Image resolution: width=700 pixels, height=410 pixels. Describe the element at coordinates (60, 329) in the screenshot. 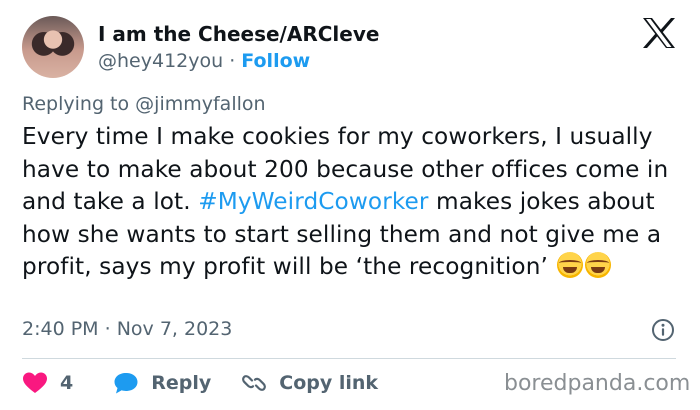

I see `tweet-time: 2:40 PM` at that location.